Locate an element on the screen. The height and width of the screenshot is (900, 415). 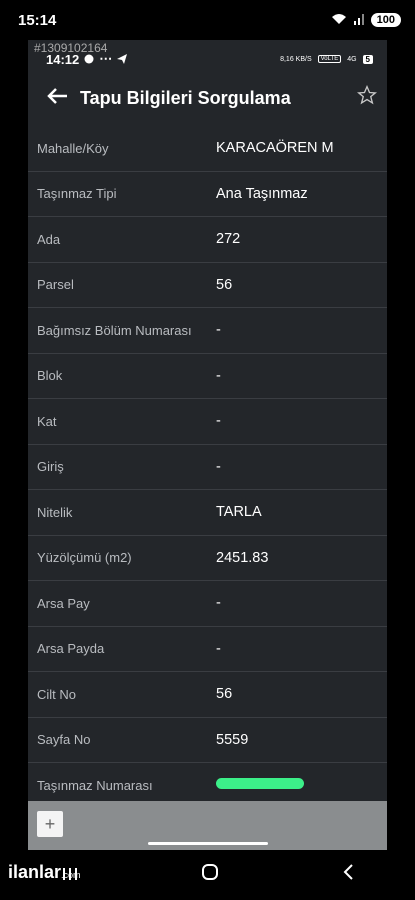
inner-battery: 5 is located at coordinates (367, 59).